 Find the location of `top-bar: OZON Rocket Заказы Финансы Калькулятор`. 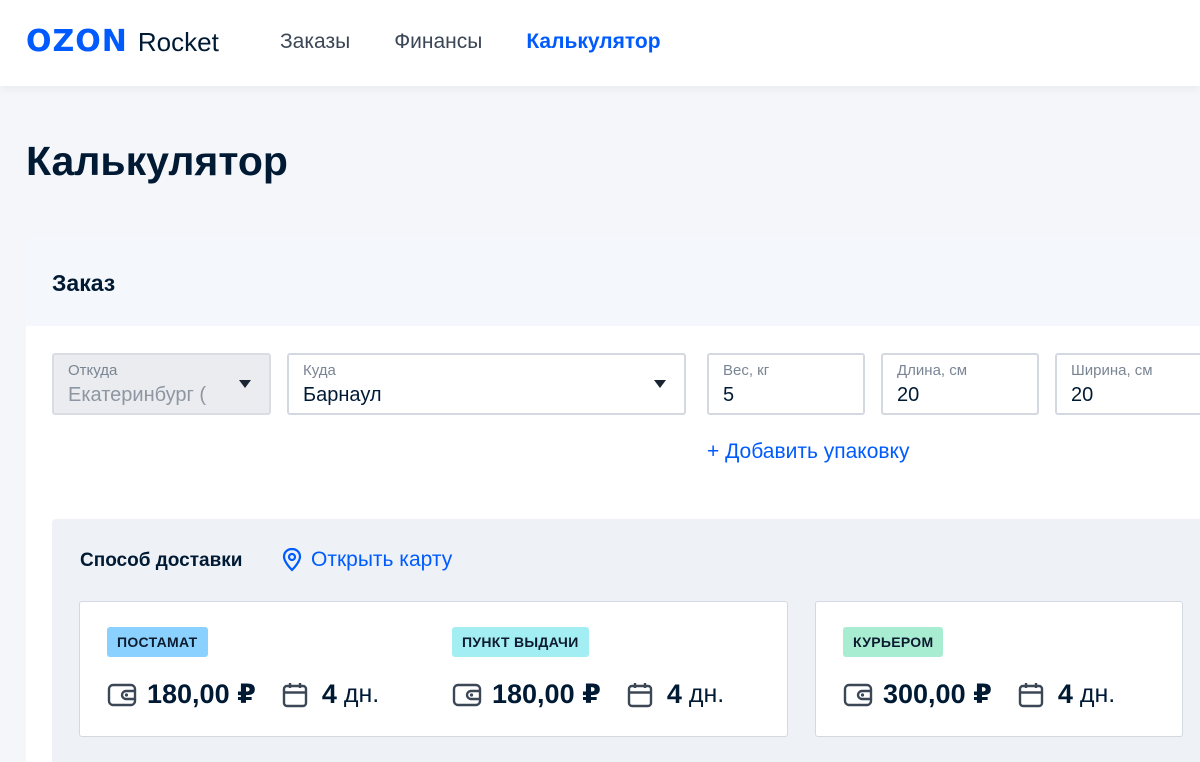

top-bar: OZON Rocket Заказы Финансы Калькулятор is located at coordinates (600, 43).